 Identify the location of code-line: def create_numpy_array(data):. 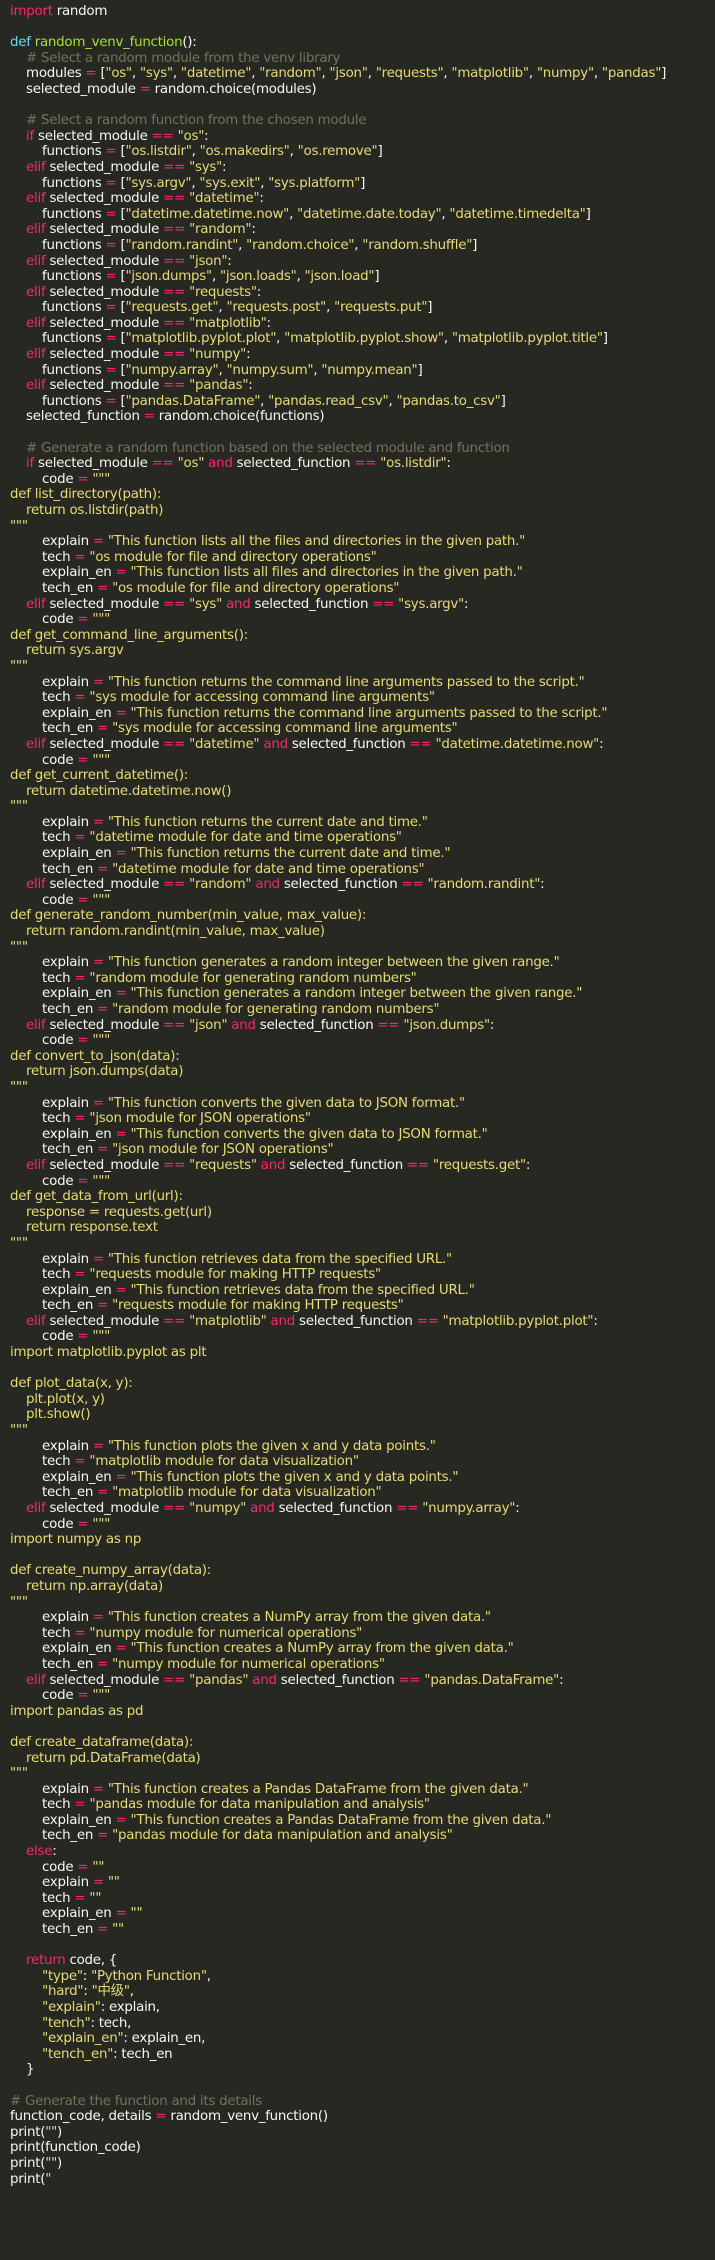
(362, 1571).